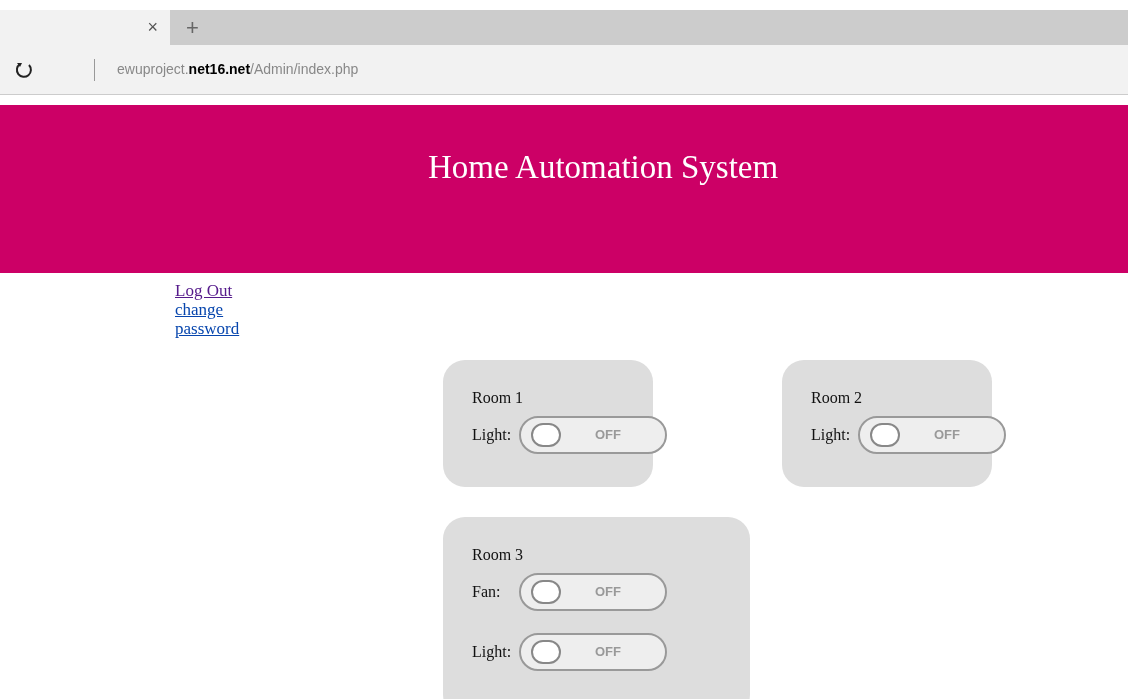  What do you see at coordinates (238, 69) in the screenshot?
I see `address-field: ewuproject.net16.net/Admin/index.php` at bounding box center [238, 69].